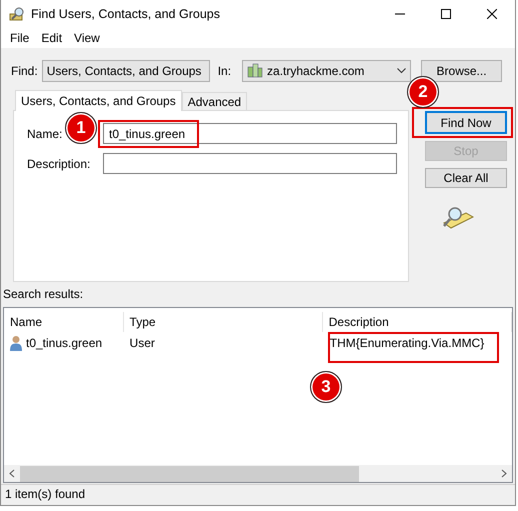  What do you see at coordinates (466, 178) in the screenshot?
I see `action-button: Clear All` at bounding box center [466, 178].